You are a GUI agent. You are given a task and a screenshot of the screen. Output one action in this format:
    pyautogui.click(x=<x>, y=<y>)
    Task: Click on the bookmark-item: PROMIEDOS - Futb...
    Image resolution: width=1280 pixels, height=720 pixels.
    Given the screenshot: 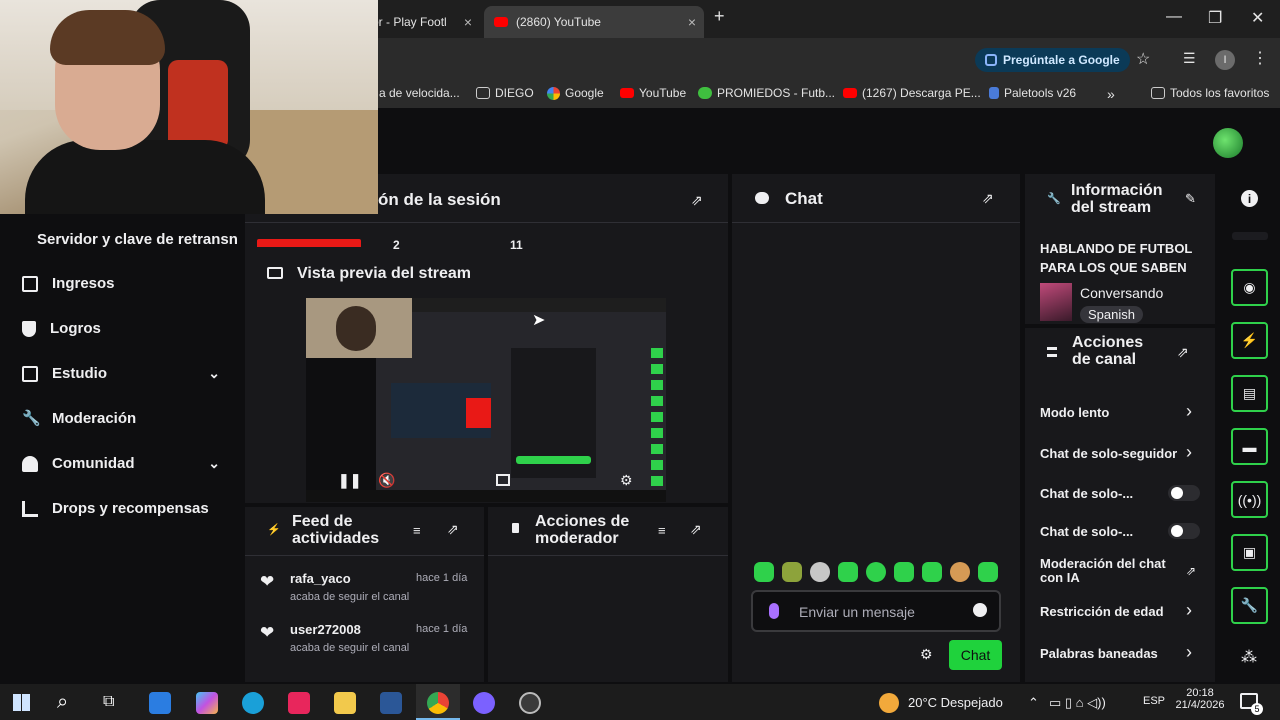 What is the action you would take?
    pyautogui.click(x=766, y=93)
    